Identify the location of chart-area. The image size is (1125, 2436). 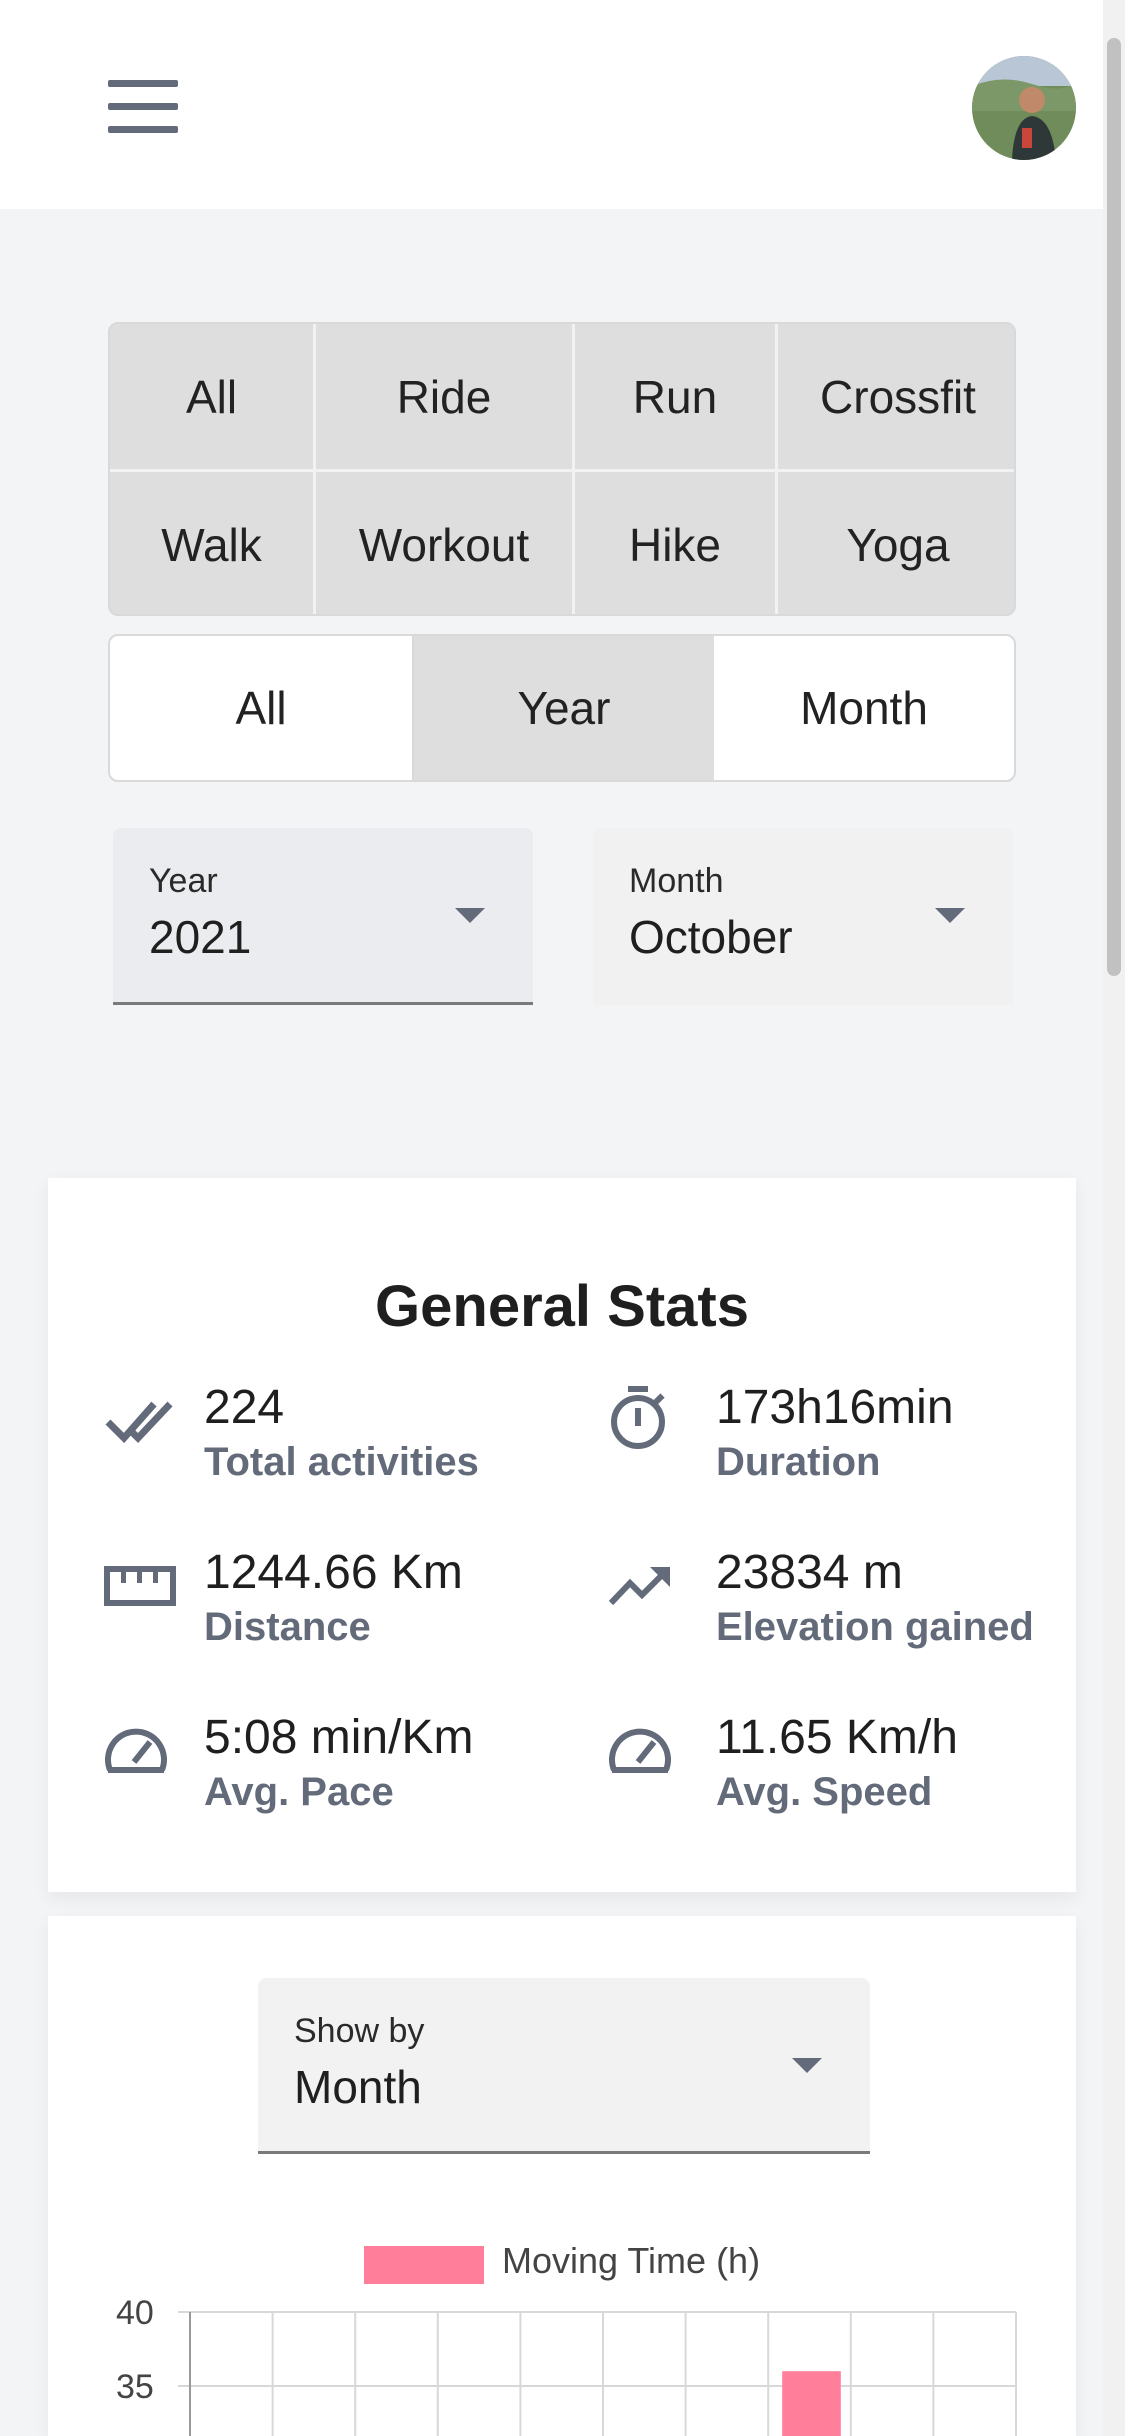
(597, 2373).